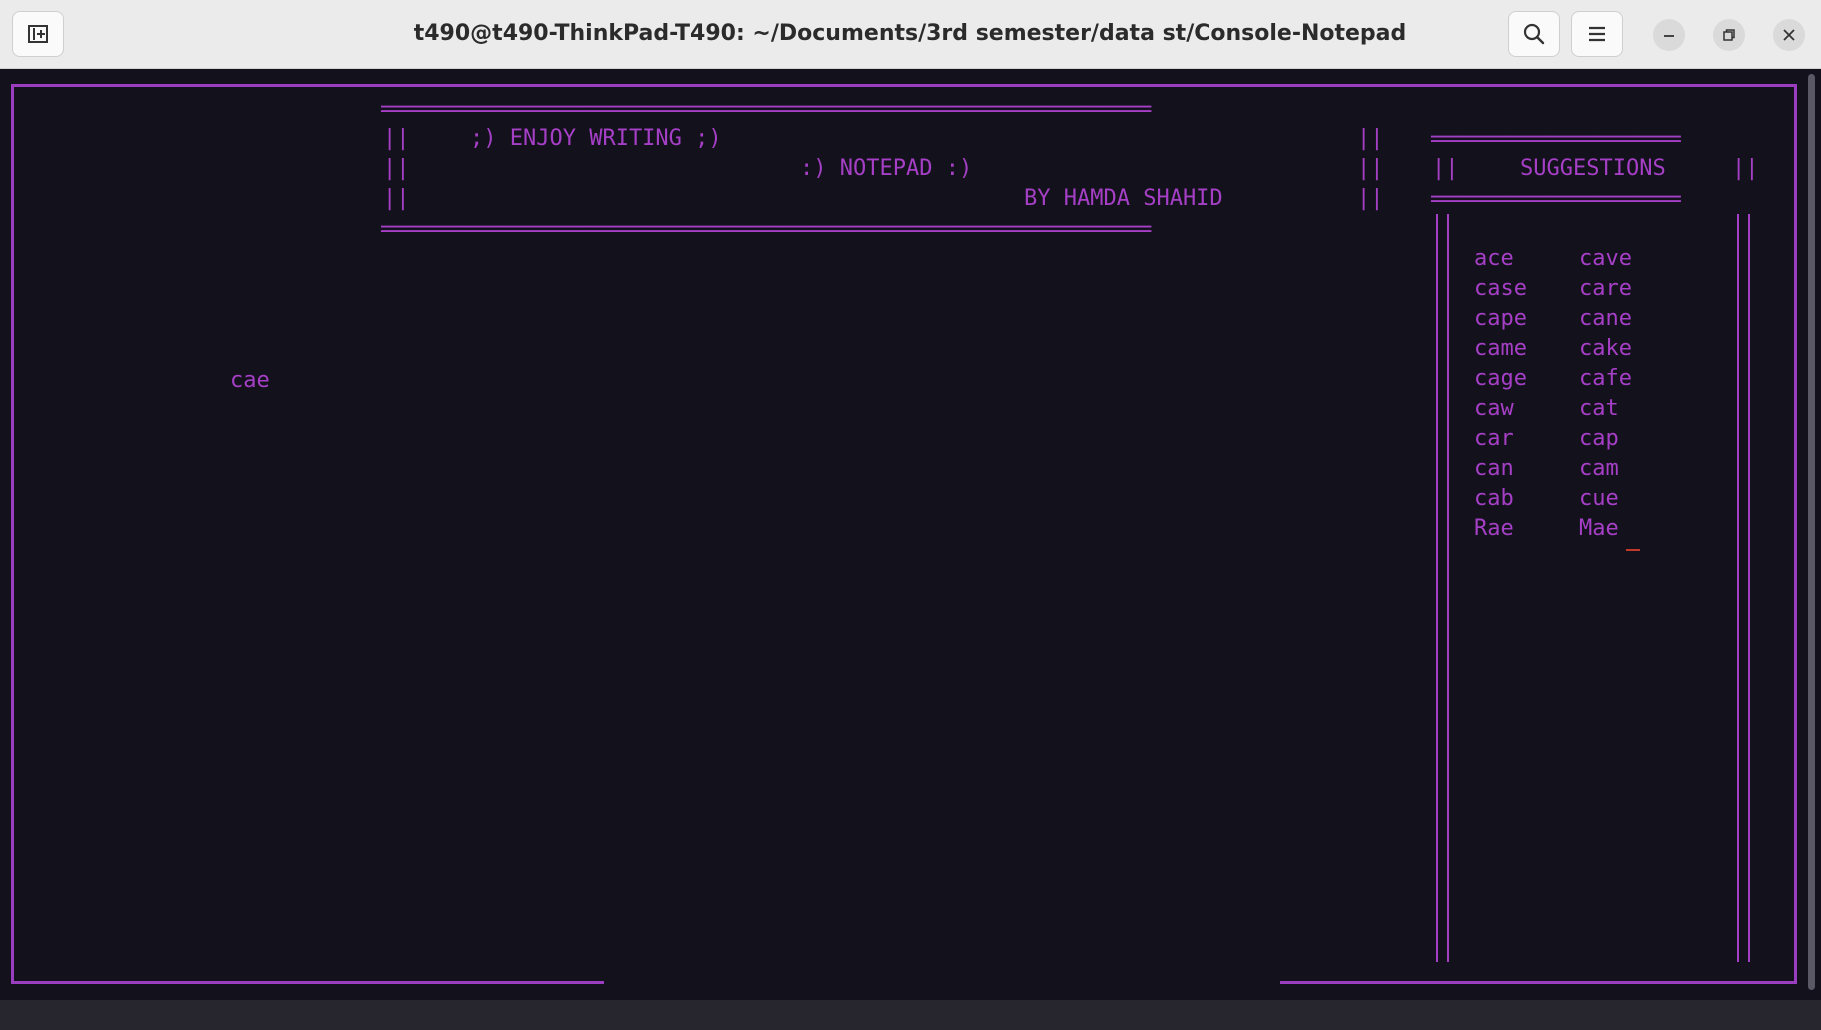  I want to click on header-author: BY HAMDA SHAHID, so click(1123, 198).